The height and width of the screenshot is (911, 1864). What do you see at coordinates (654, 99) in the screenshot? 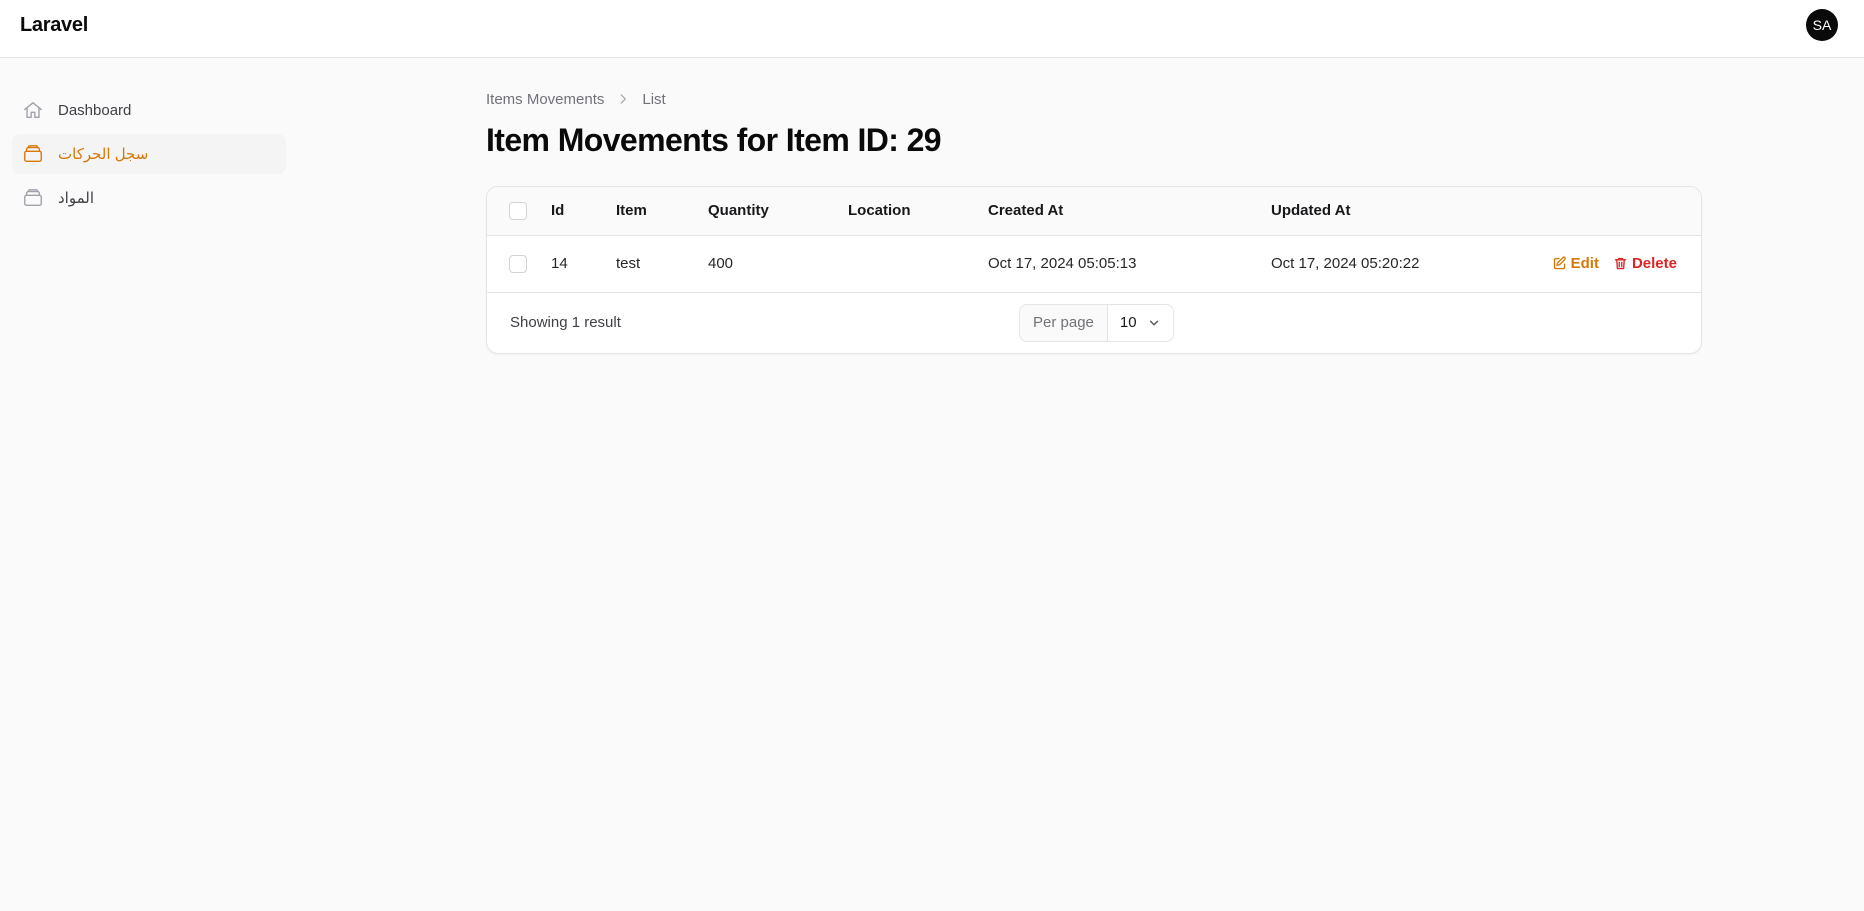
I see `breadcrumb-current: List` at bounding box center [654, 99].